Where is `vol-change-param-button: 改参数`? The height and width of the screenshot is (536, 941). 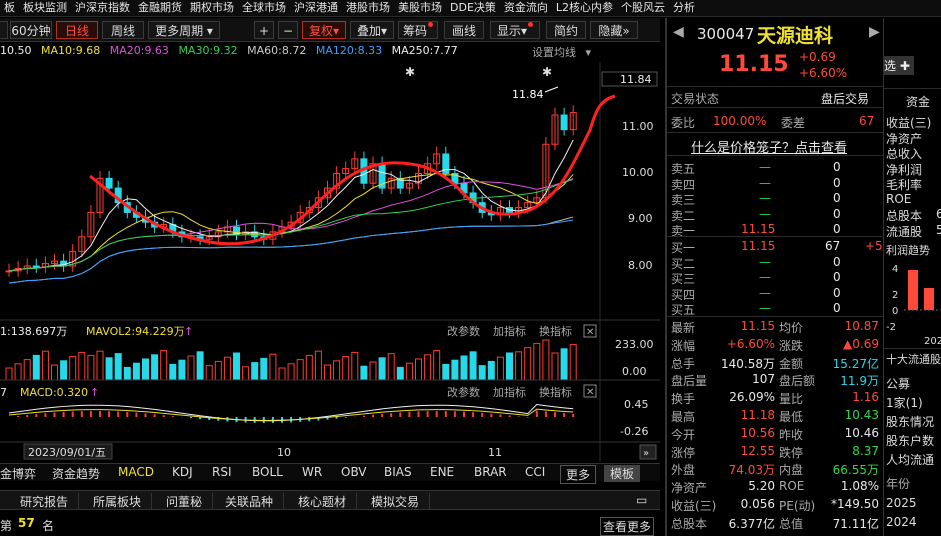
vol-change-param-button: 改参数 is located at coordinates (463, 331).